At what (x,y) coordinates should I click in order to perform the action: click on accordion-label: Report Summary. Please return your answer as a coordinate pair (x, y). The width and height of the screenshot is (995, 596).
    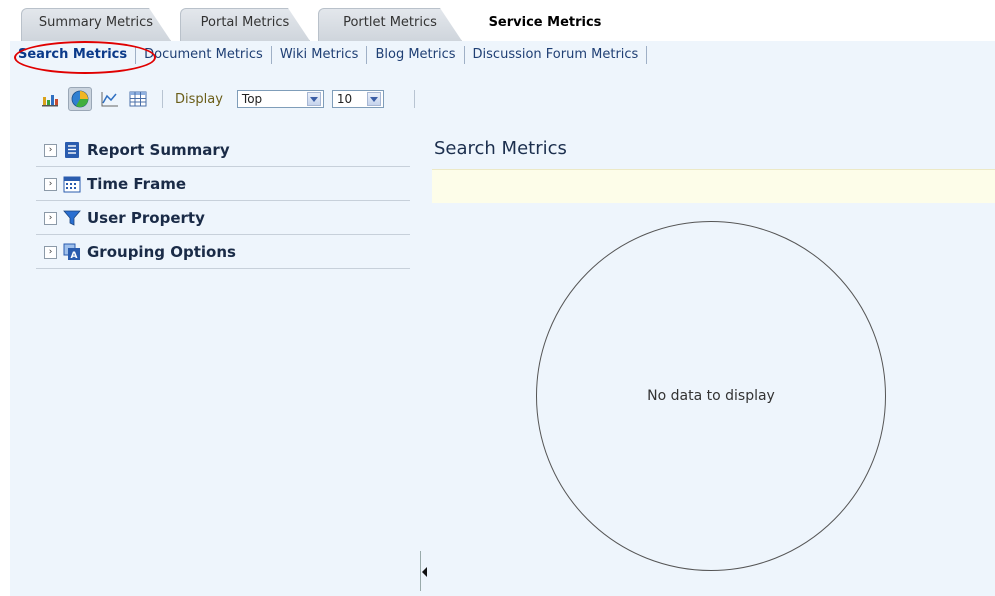
    Looking at the image, I should click on (158, 150).